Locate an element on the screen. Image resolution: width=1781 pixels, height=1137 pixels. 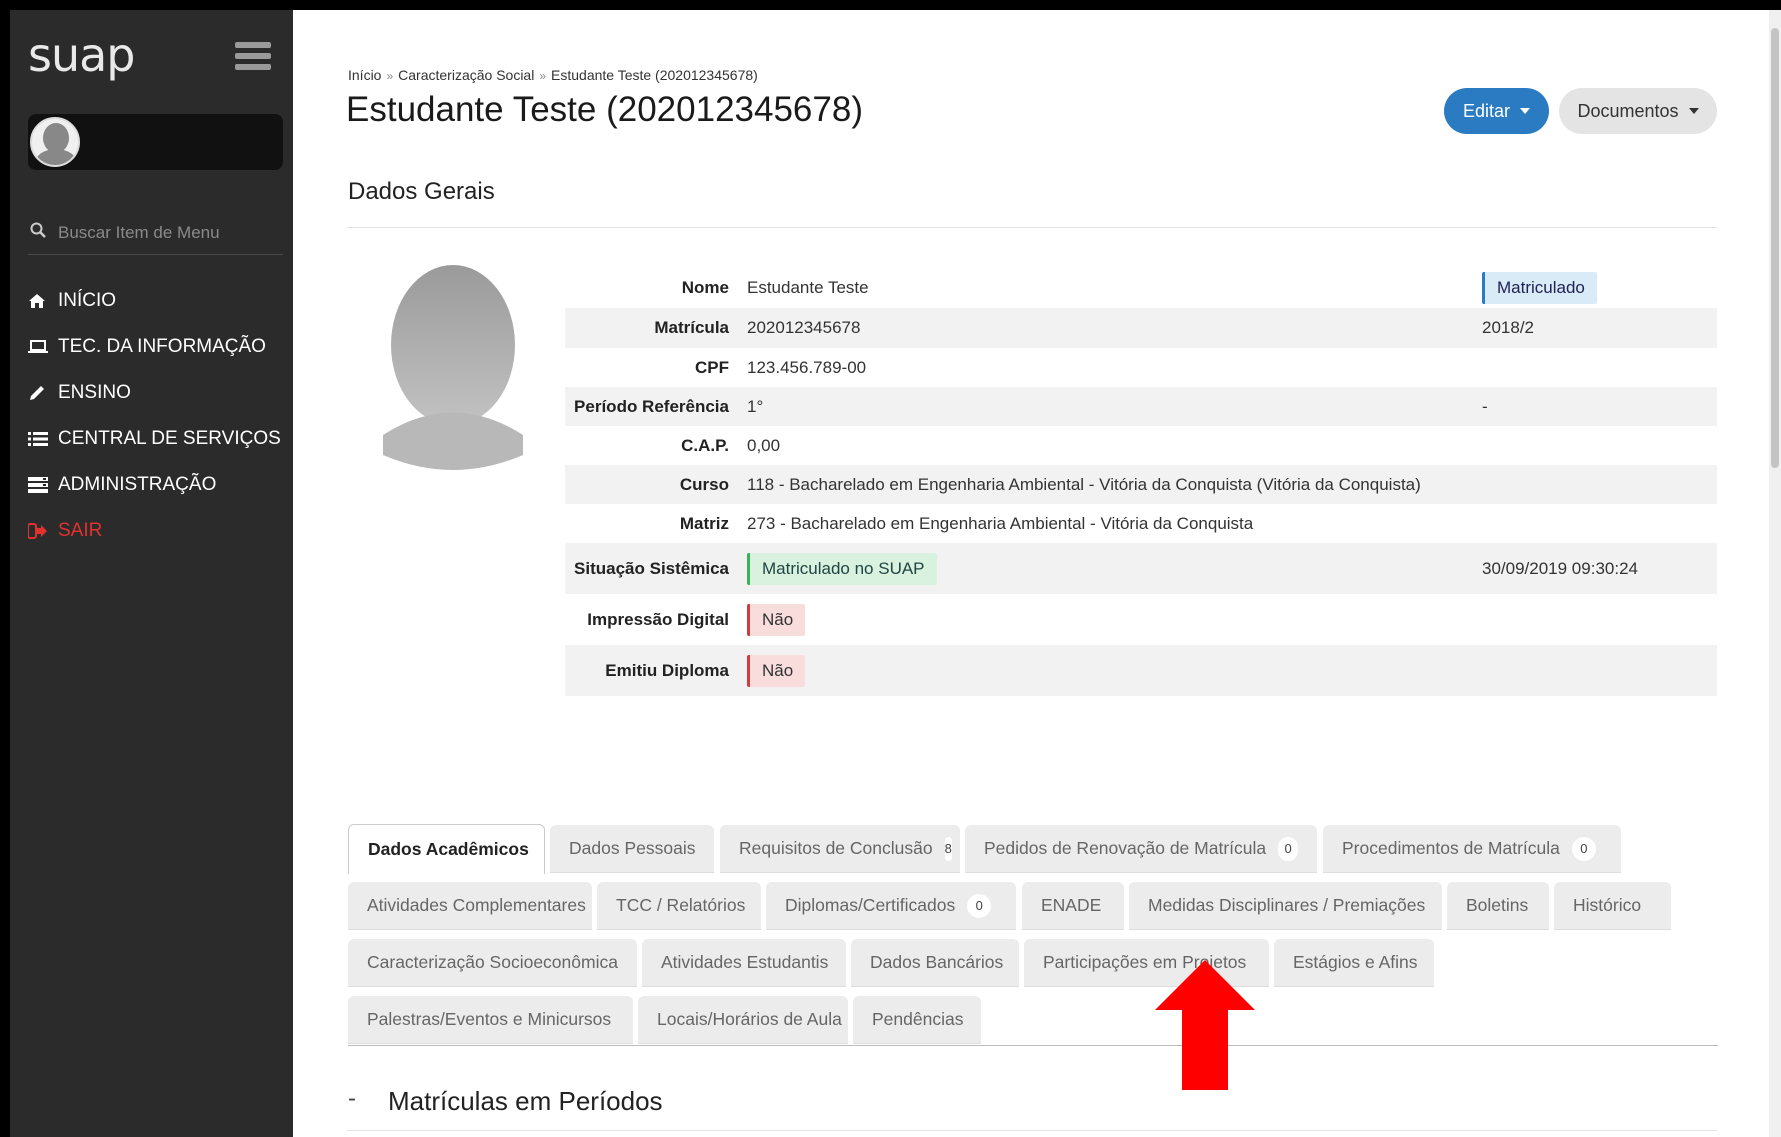
sidebar-item-inicio: INÍCIO is located at coordinates (158, 301).